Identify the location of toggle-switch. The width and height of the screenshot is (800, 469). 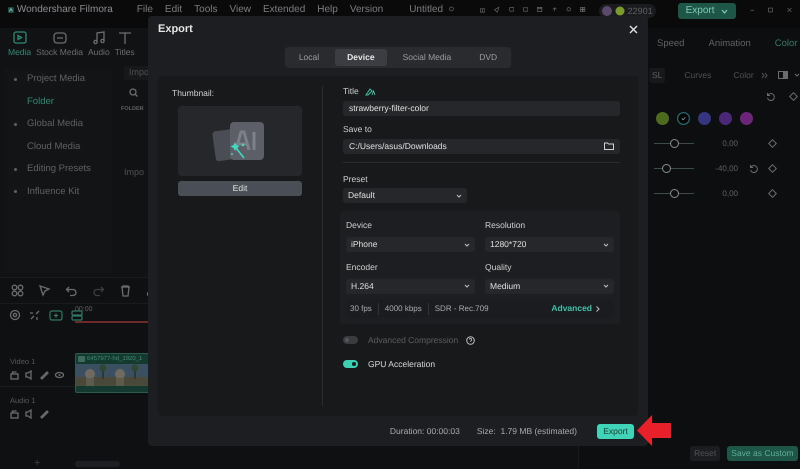
(350, 364).